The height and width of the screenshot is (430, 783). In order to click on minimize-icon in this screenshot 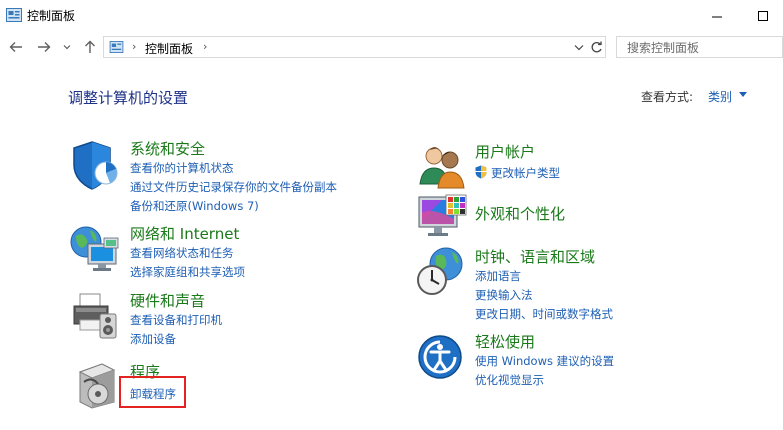, I will do `click(716, 16)`.